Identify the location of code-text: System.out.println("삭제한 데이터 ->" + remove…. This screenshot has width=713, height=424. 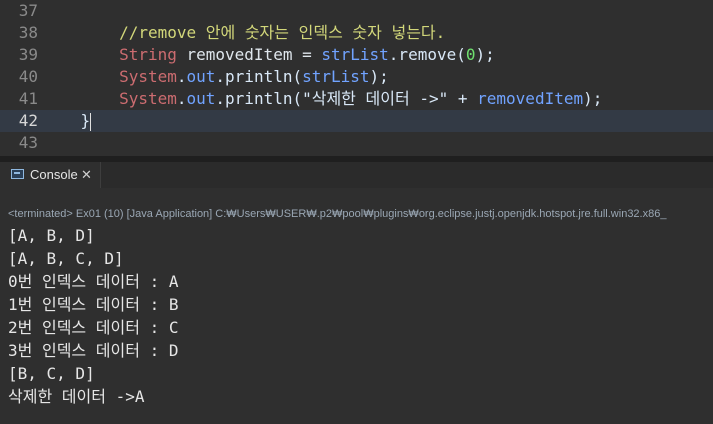
(322, 99).